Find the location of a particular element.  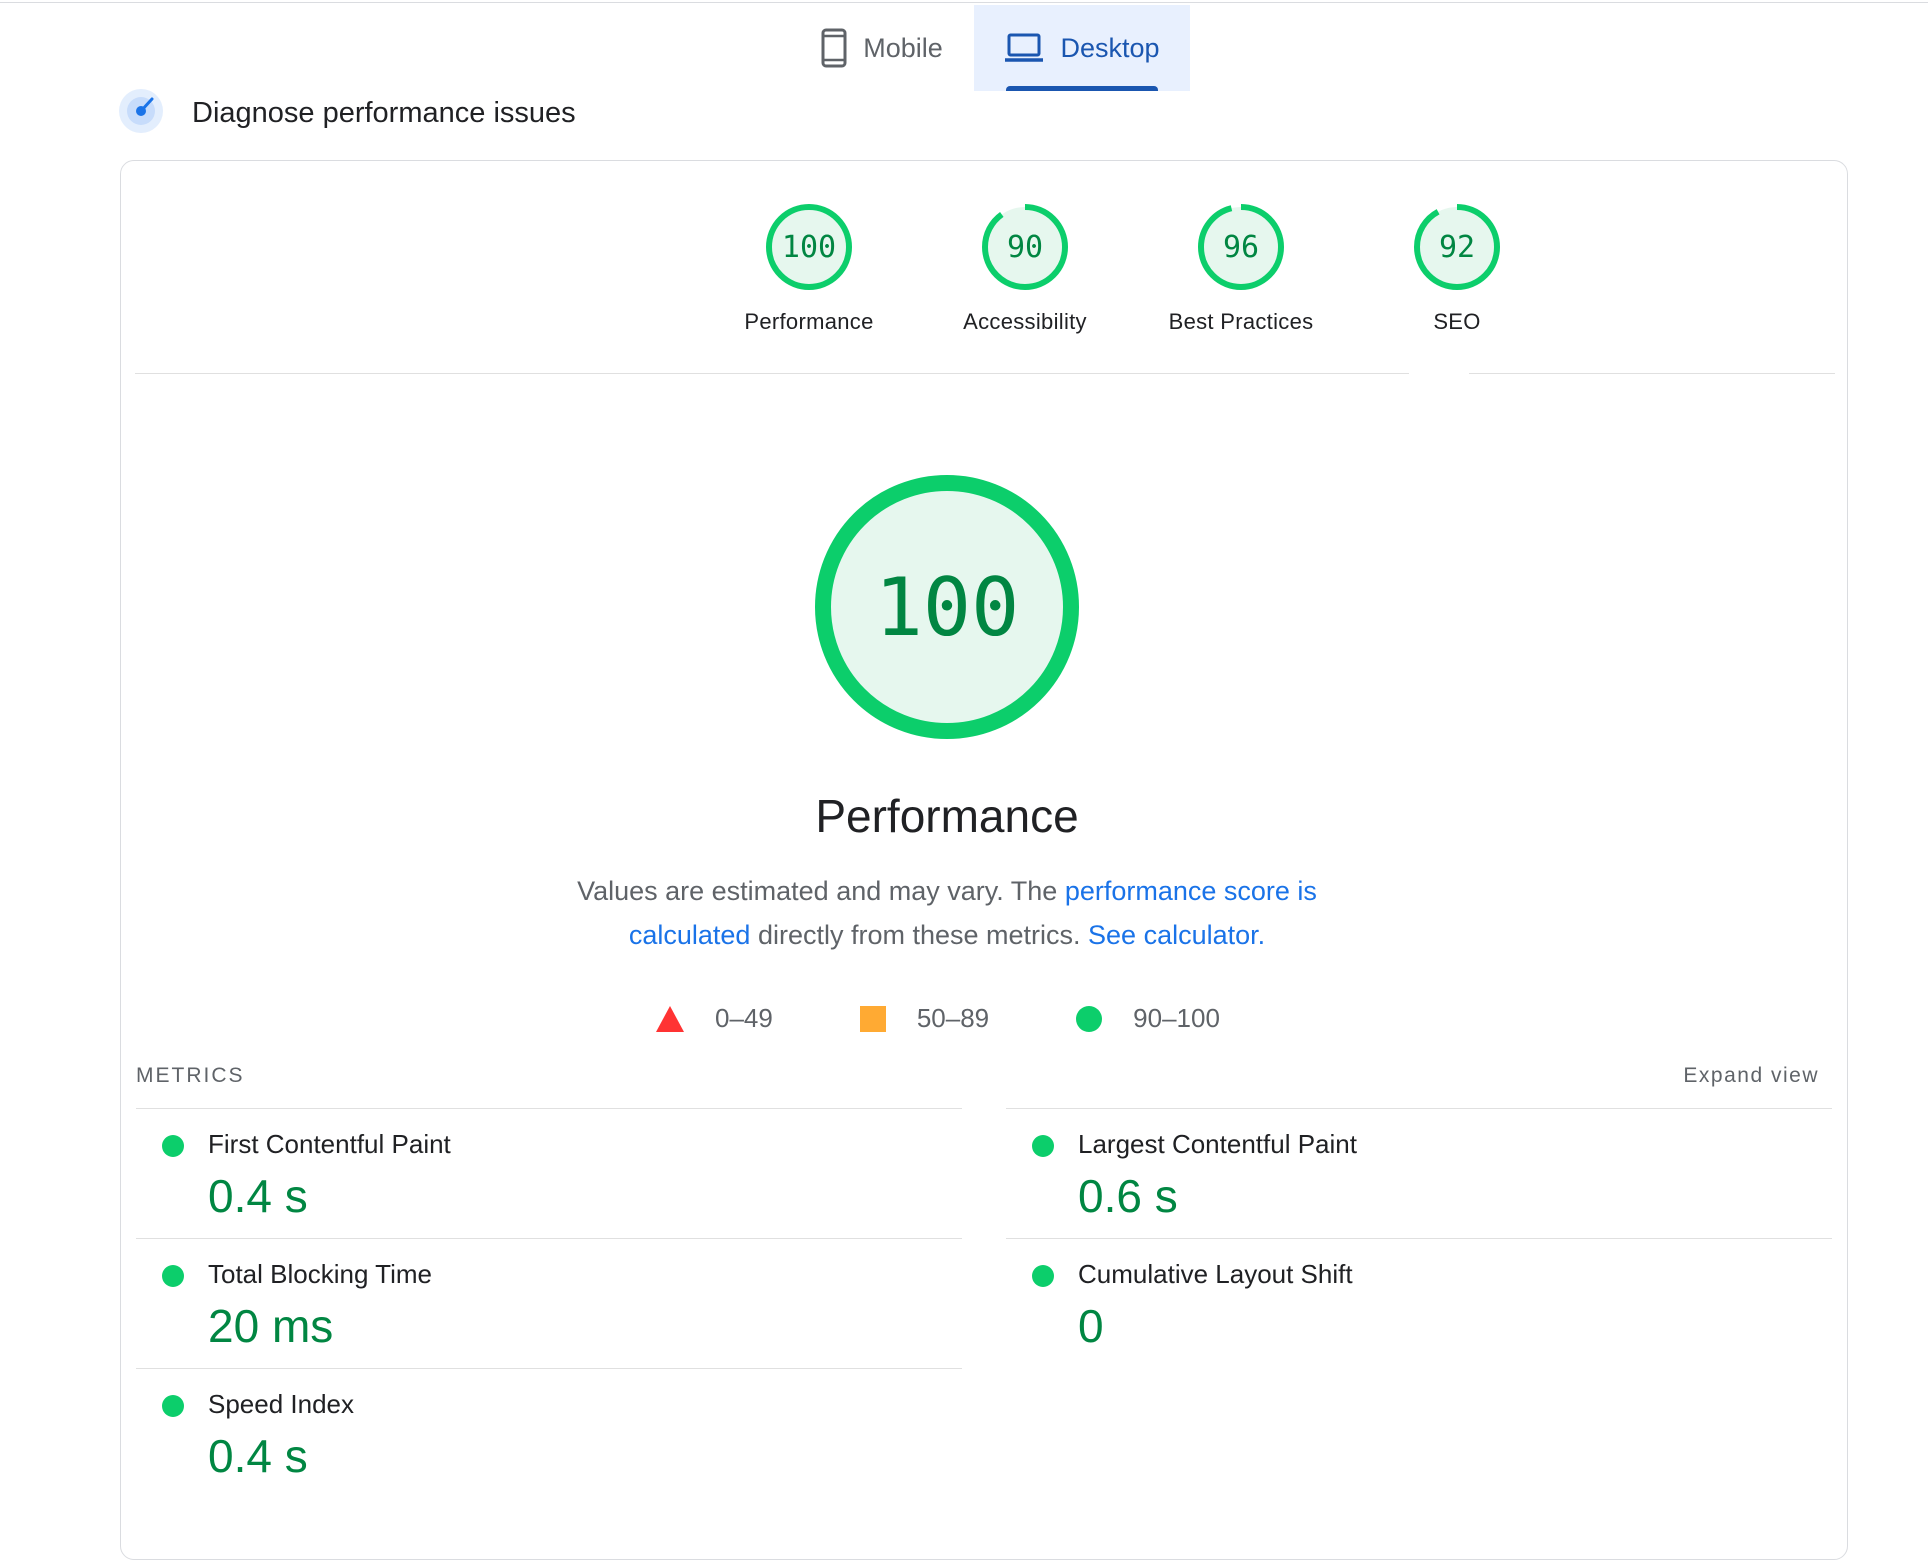

category-performance: 100 Performance is located at coordinates (809, 268).